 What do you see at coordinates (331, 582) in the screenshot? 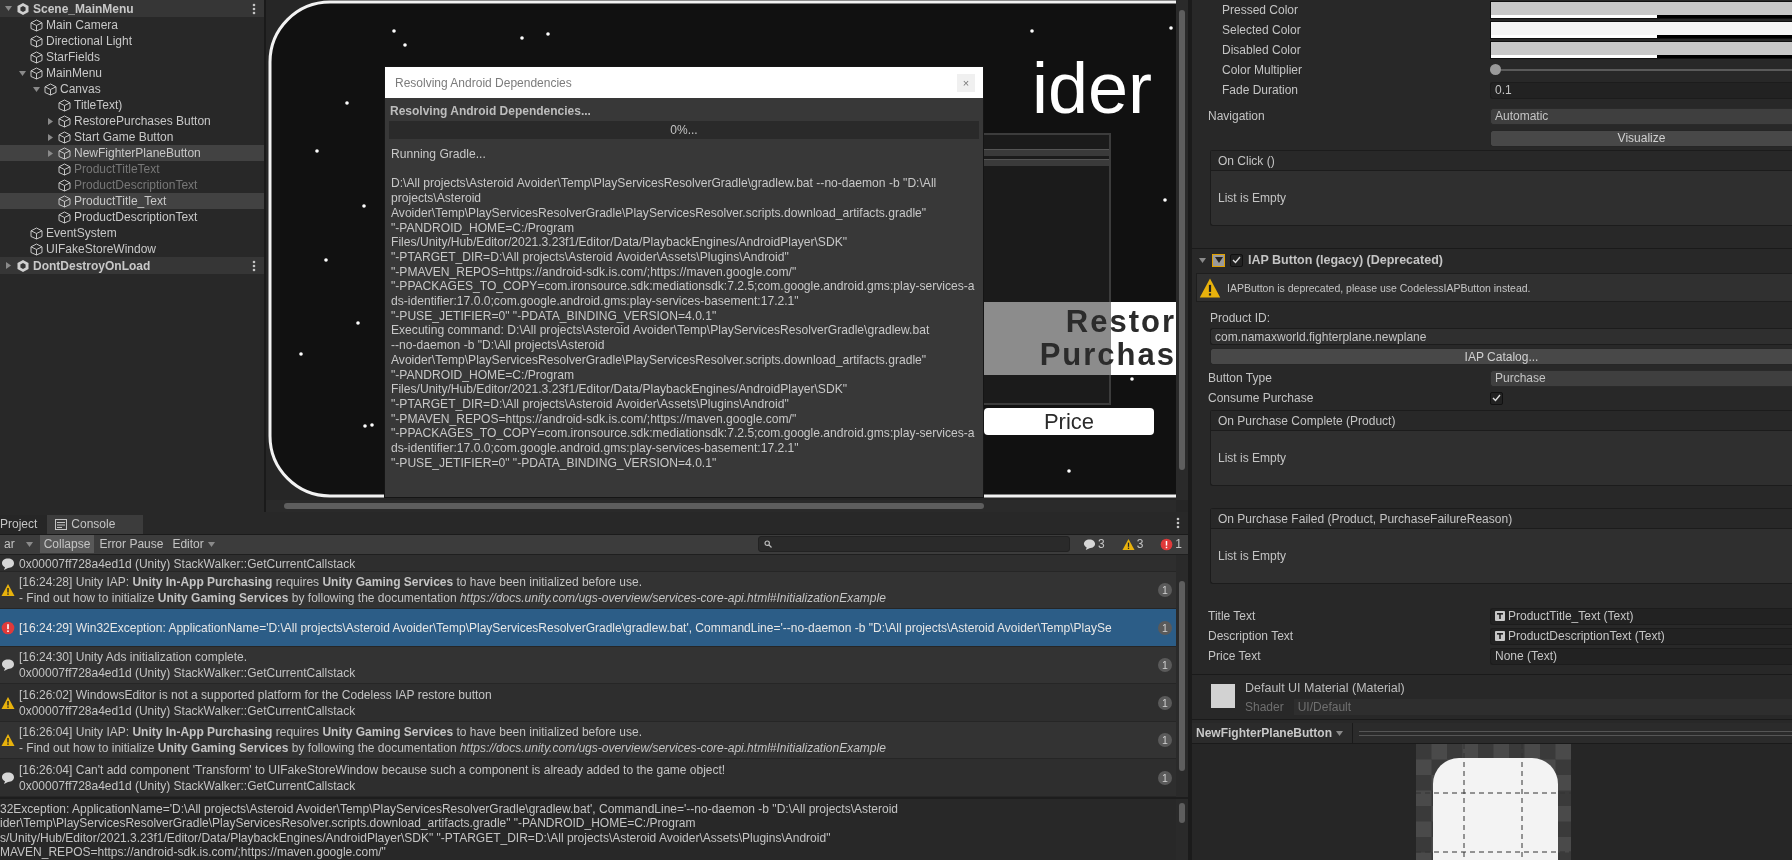
I see `log-message: [16:24:28] Unity IAP: Unity In-App Purchasing requires Unity Gaming Services to have been initialized before use.` at bounding box center [331, 582].